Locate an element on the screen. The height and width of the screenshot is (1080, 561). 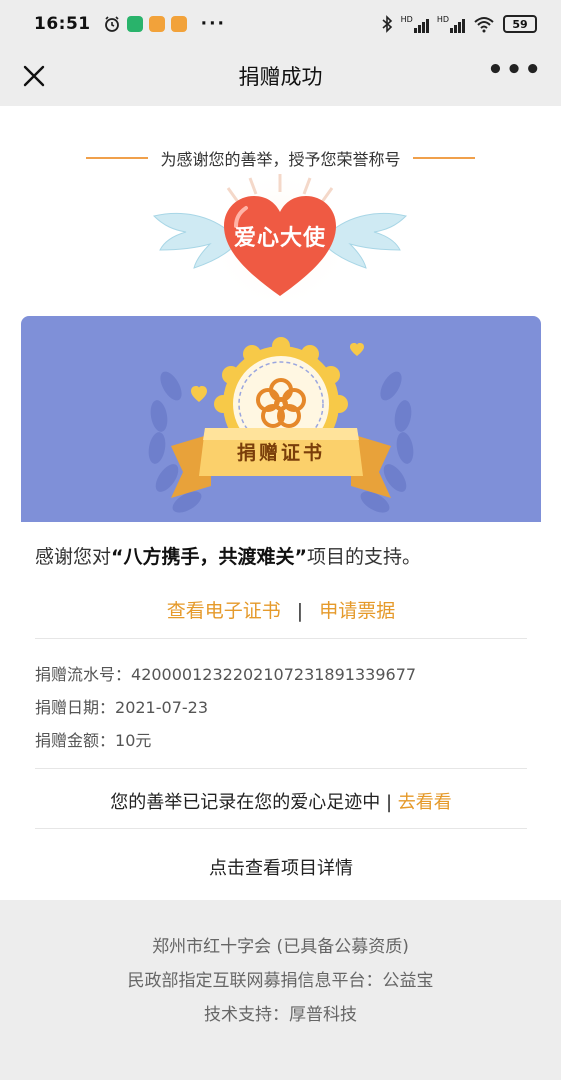
footer-organization: 郑州市红十字会 (已具备公募资质) is located at coordinates (280, 947).